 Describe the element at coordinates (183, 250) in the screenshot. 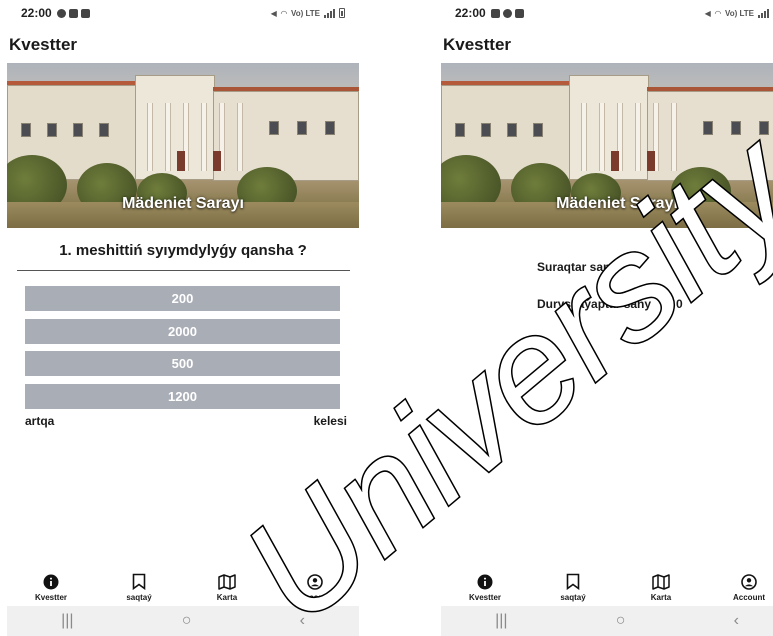

I see `question-text: 1. meshittiń syıymdylyǵy qansha ?` at that location.